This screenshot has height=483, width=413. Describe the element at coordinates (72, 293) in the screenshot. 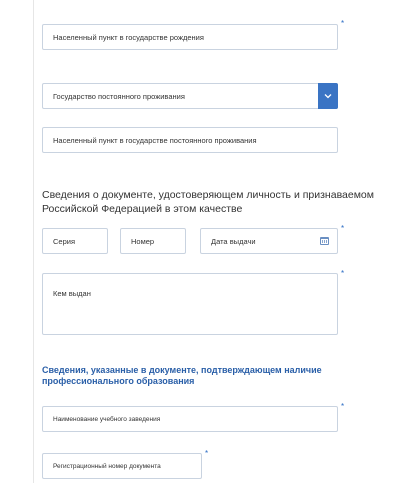

I see `issued-by-placeholder: Кем выдан` at that location.